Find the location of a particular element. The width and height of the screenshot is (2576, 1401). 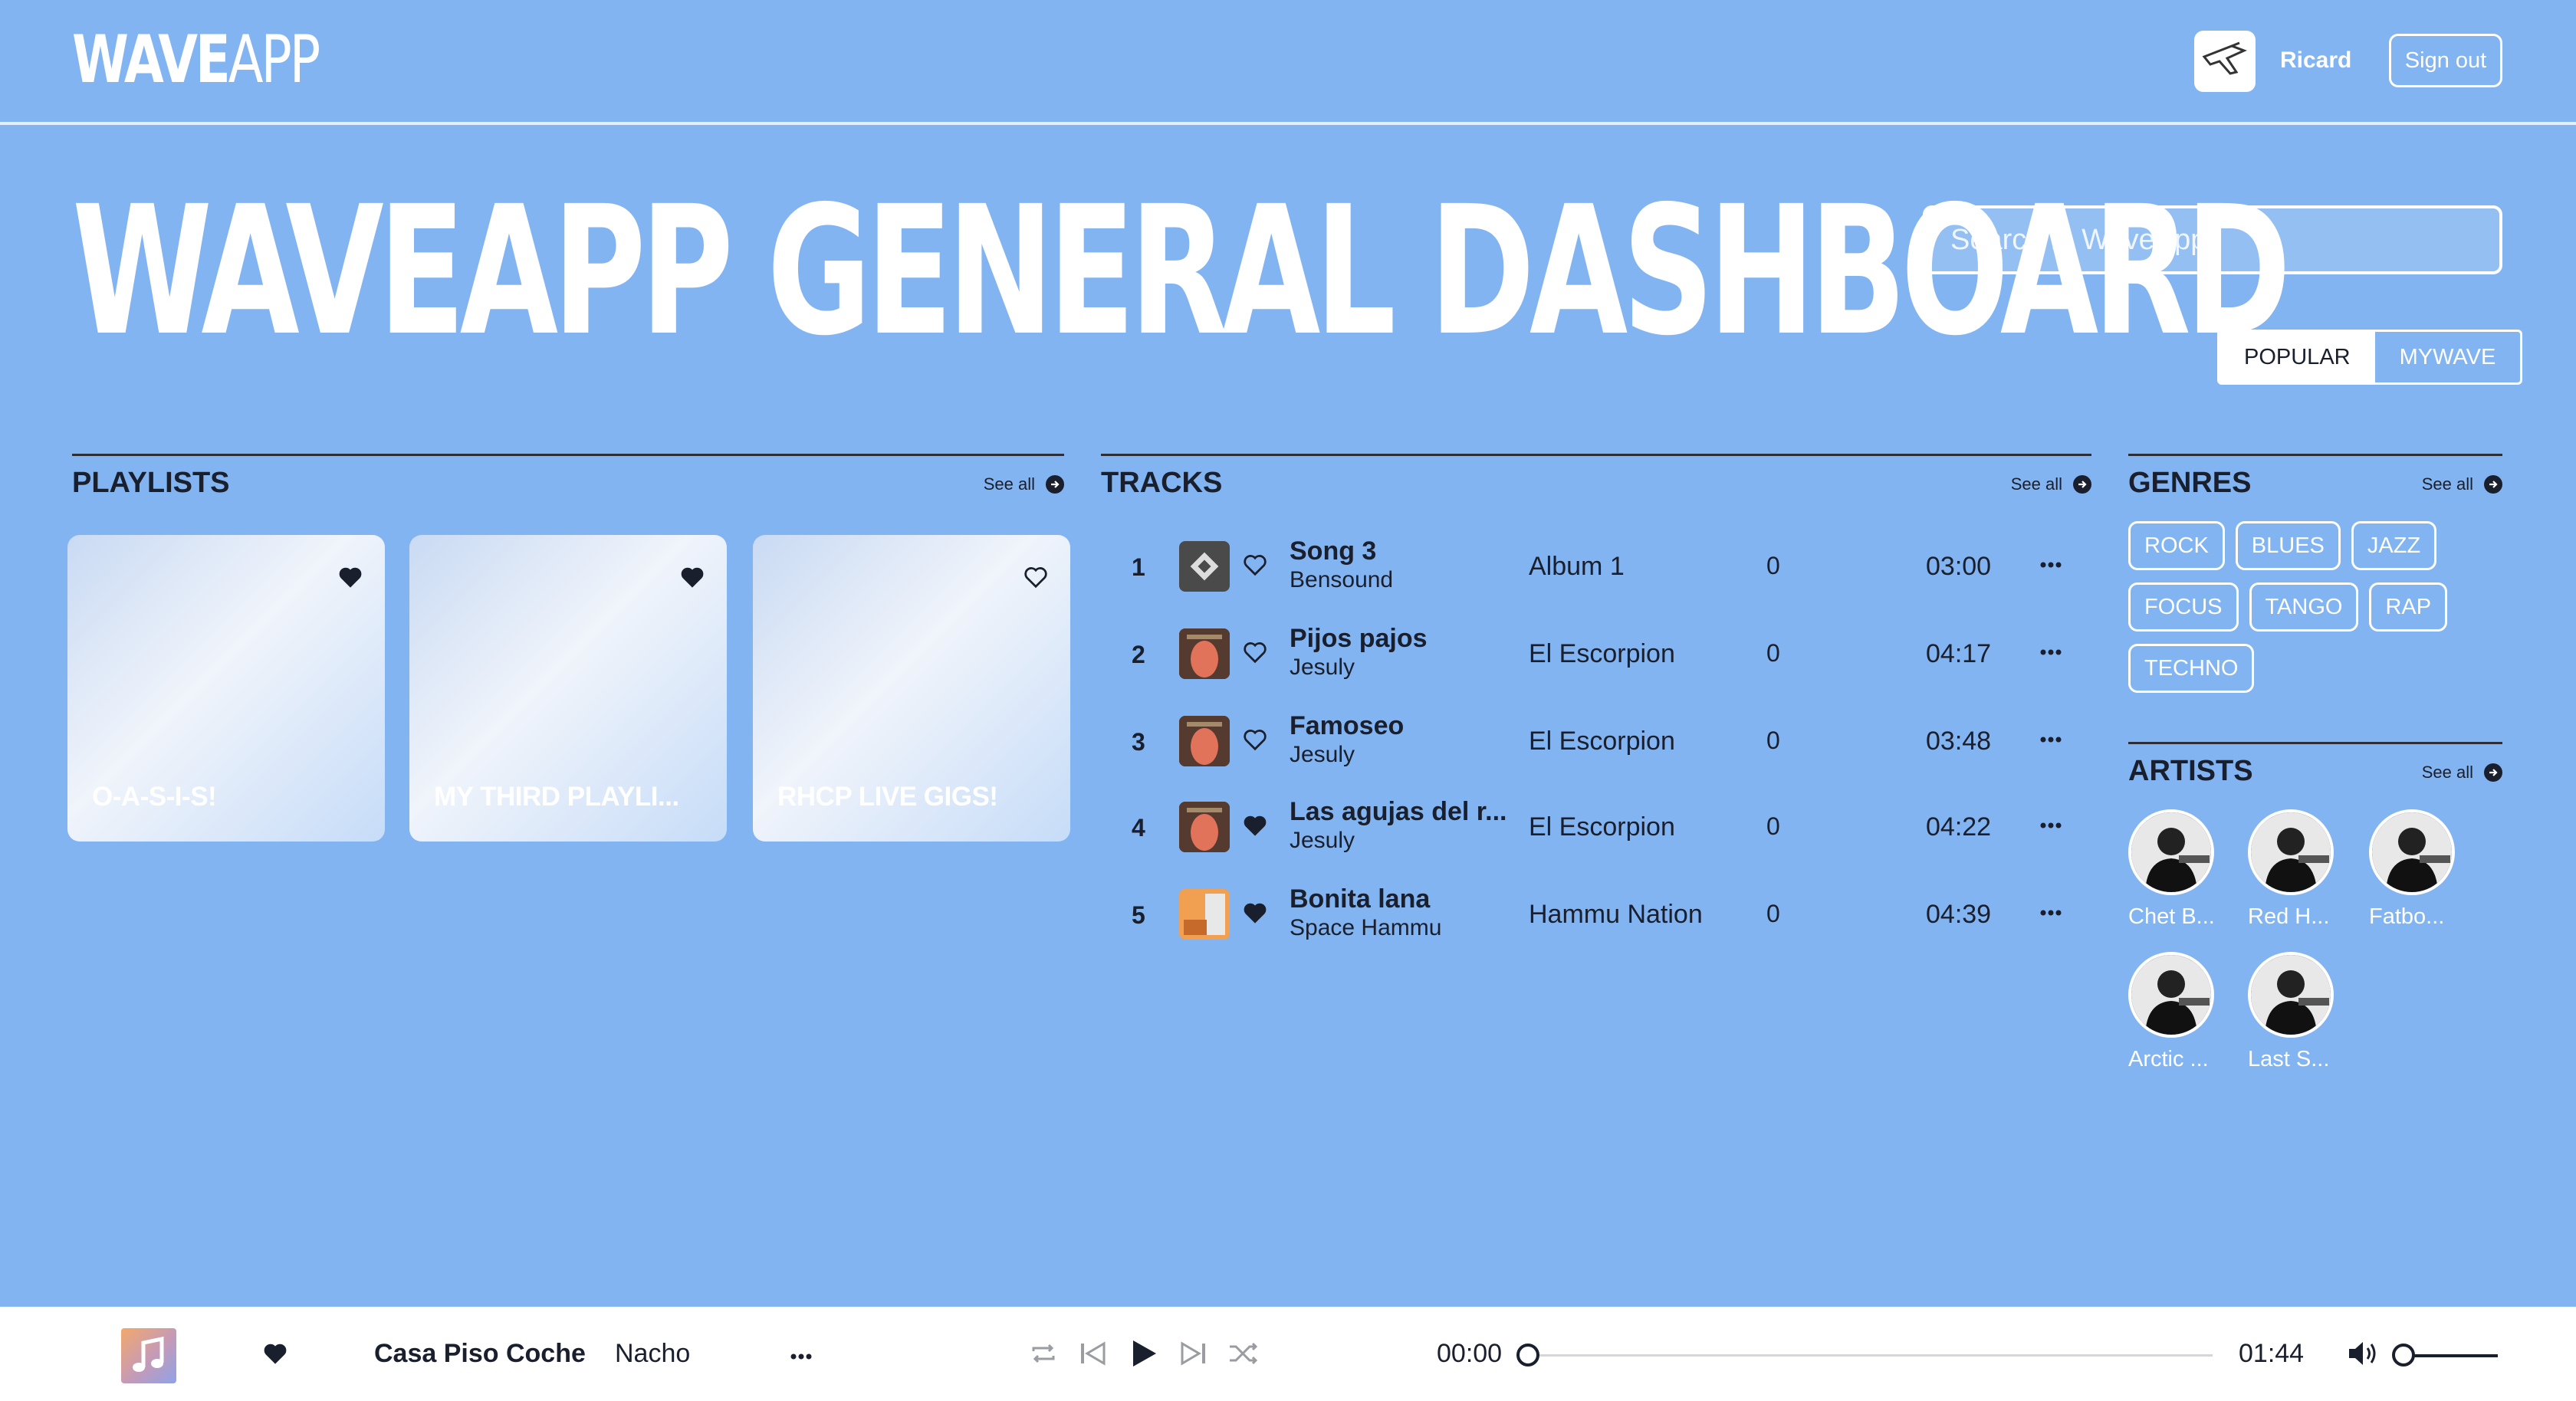

genre-tag-techno: TECHNO is located at coordinates (2192, 668).